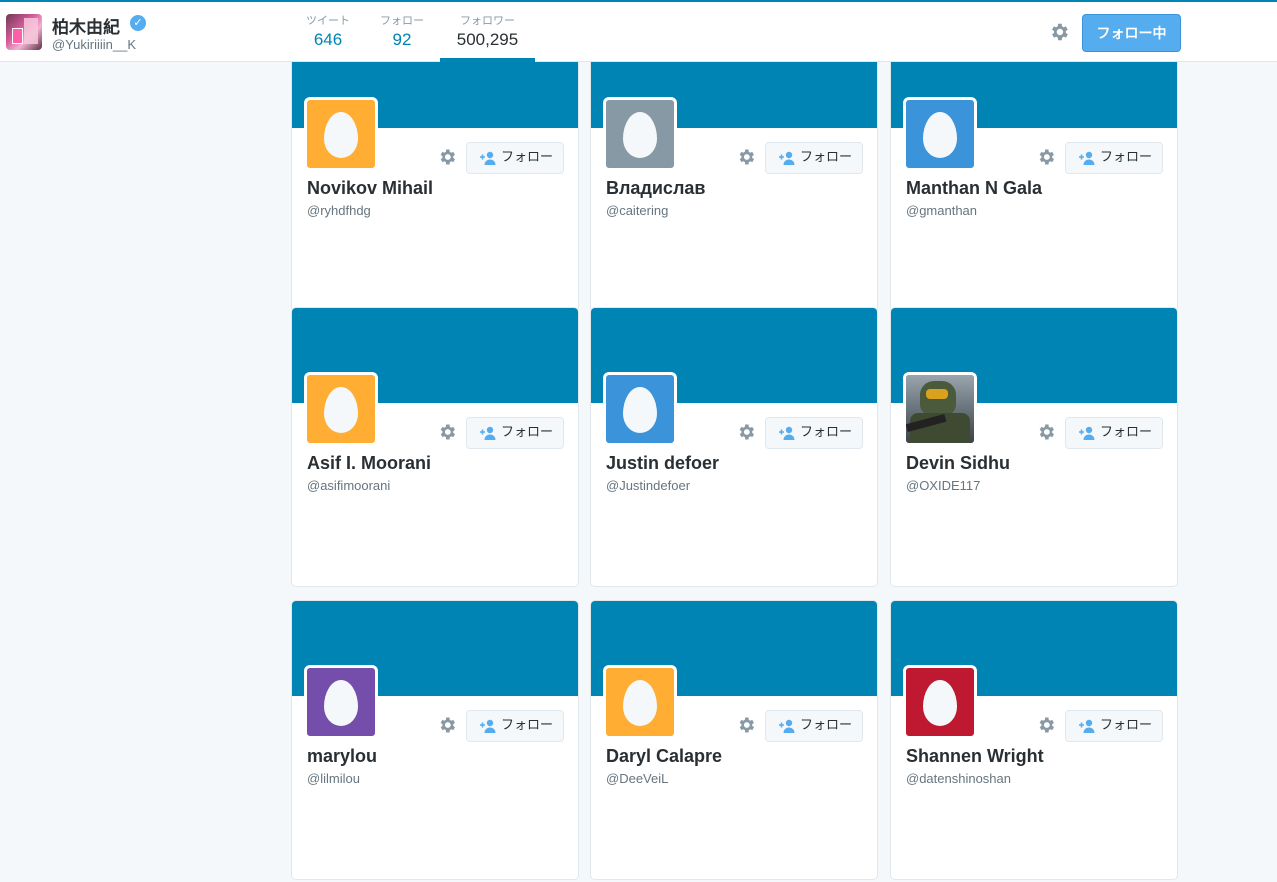  I want to click on user-handle: @asifimoorani, so click(348, 485).